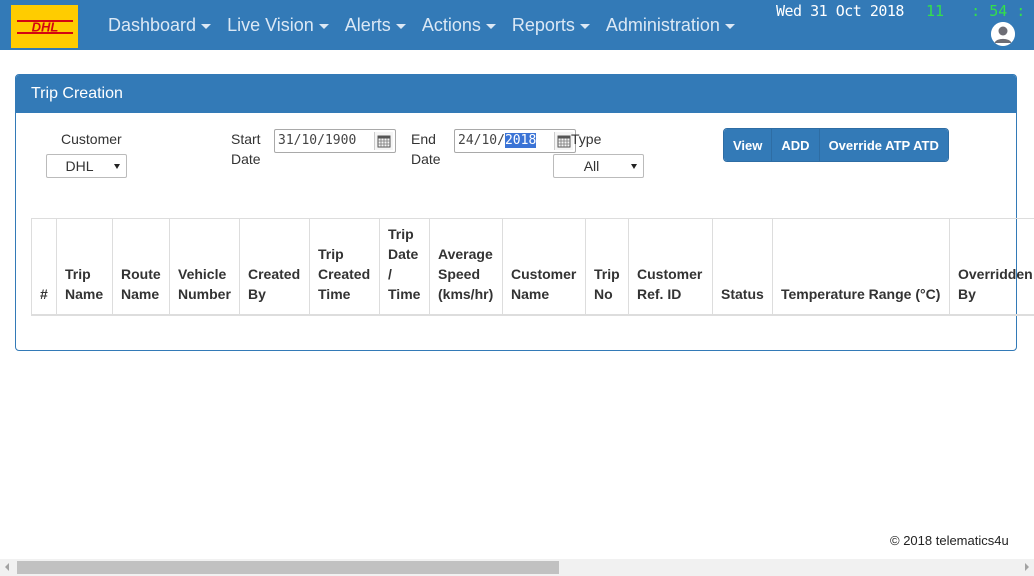 The image size is (1034, 576). I want to click on nav-live-vision-label: Live Vision, so click(270, 24).